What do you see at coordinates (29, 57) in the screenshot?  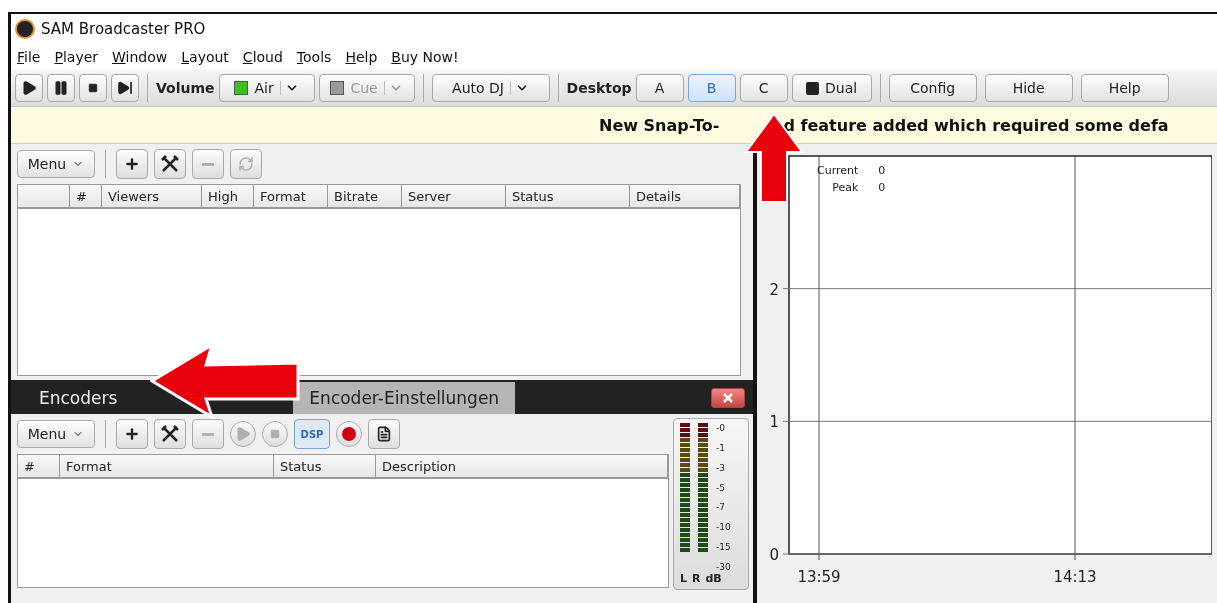 I see `menu-item: File` at bounding box center [29, 57].